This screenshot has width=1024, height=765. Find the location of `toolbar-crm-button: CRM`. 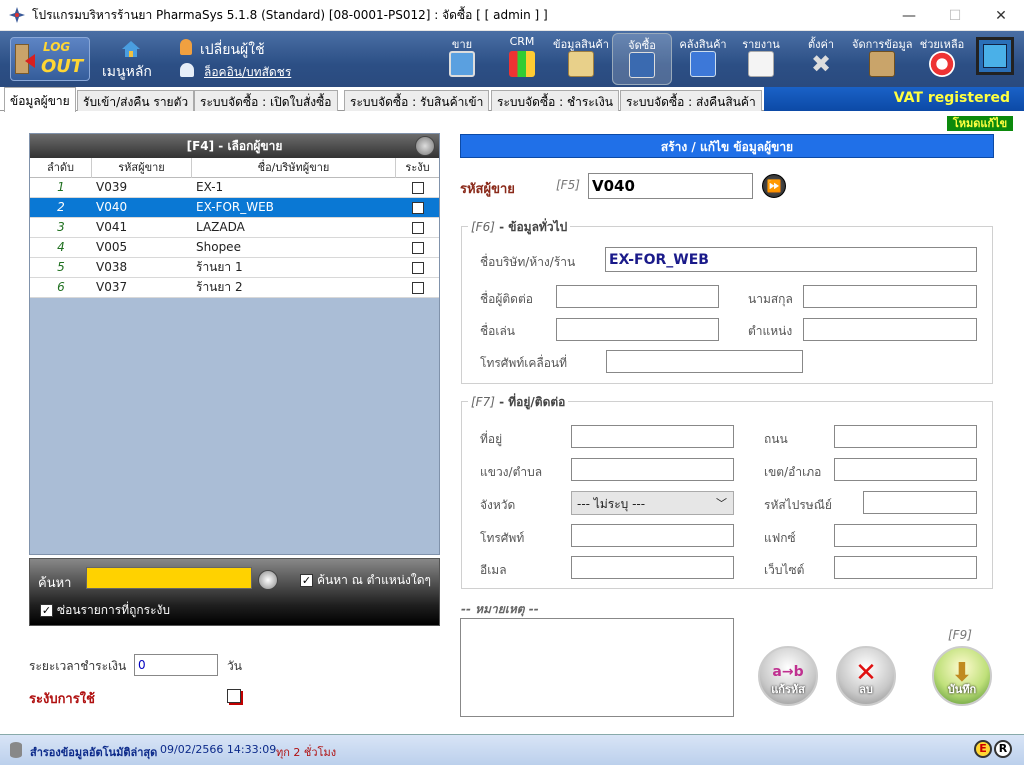

toolbar-crm-button: CRM is located at coordinates (522, 59).